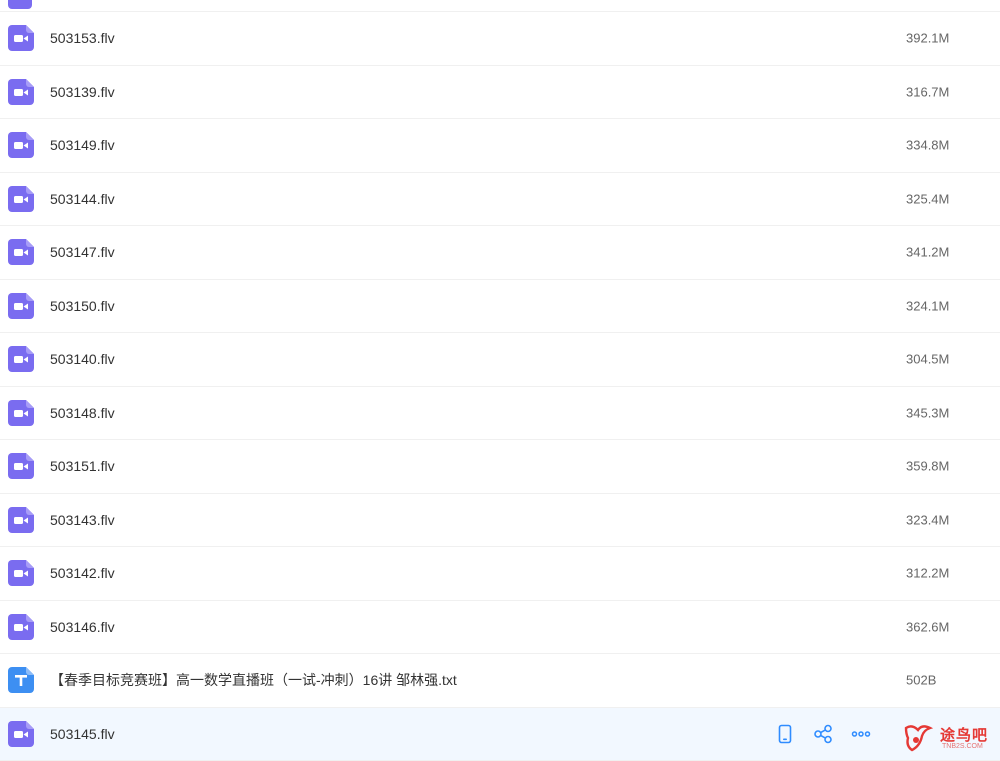  Describe the element at coordinates (82, 252) in the screenshot. I see `file-name: 503147.flv` at that location.